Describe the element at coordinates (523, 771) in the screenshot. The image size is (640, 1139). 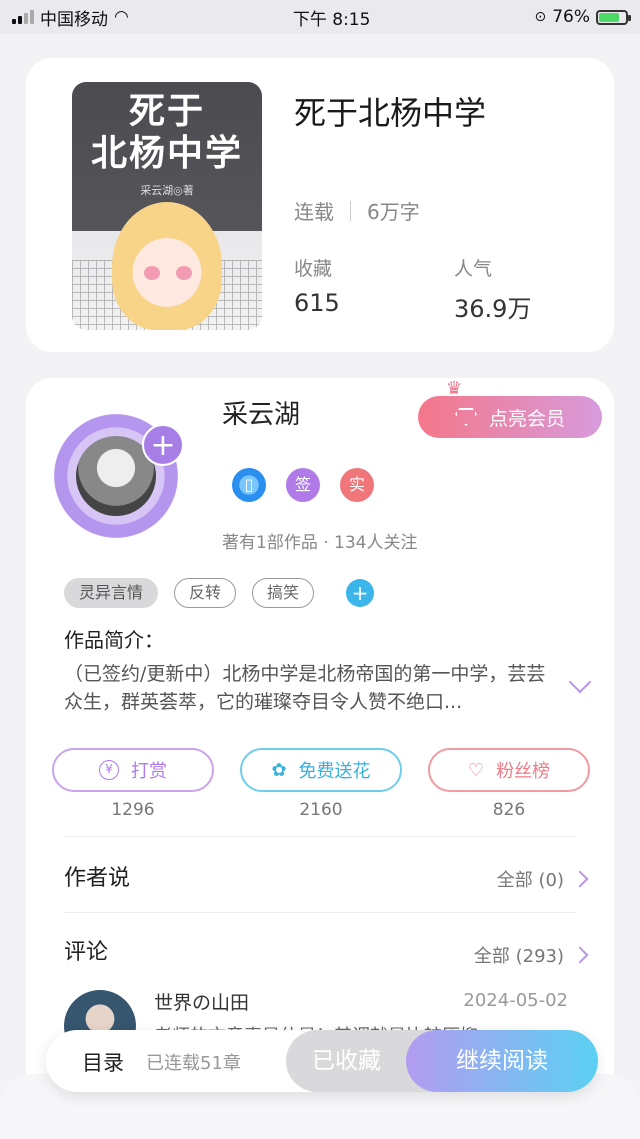
I see `fans-button-label: 粉丝榜` at that location.